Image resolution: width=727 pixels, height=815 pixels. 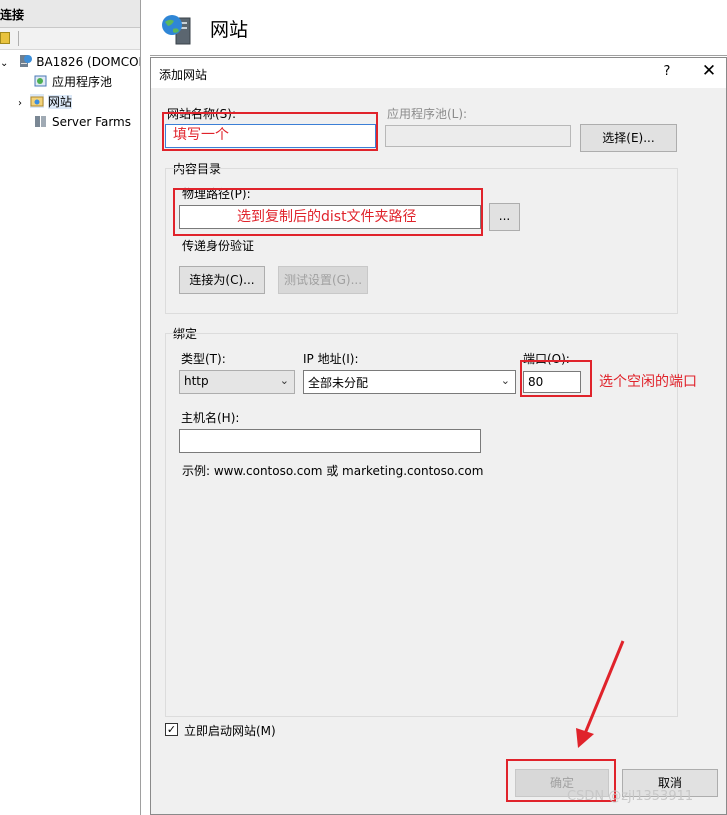 What do you see at coordinates (183, 75) in the screenshot?
I see `dialog-title: 添加网站` at bounding box center [183, 75].